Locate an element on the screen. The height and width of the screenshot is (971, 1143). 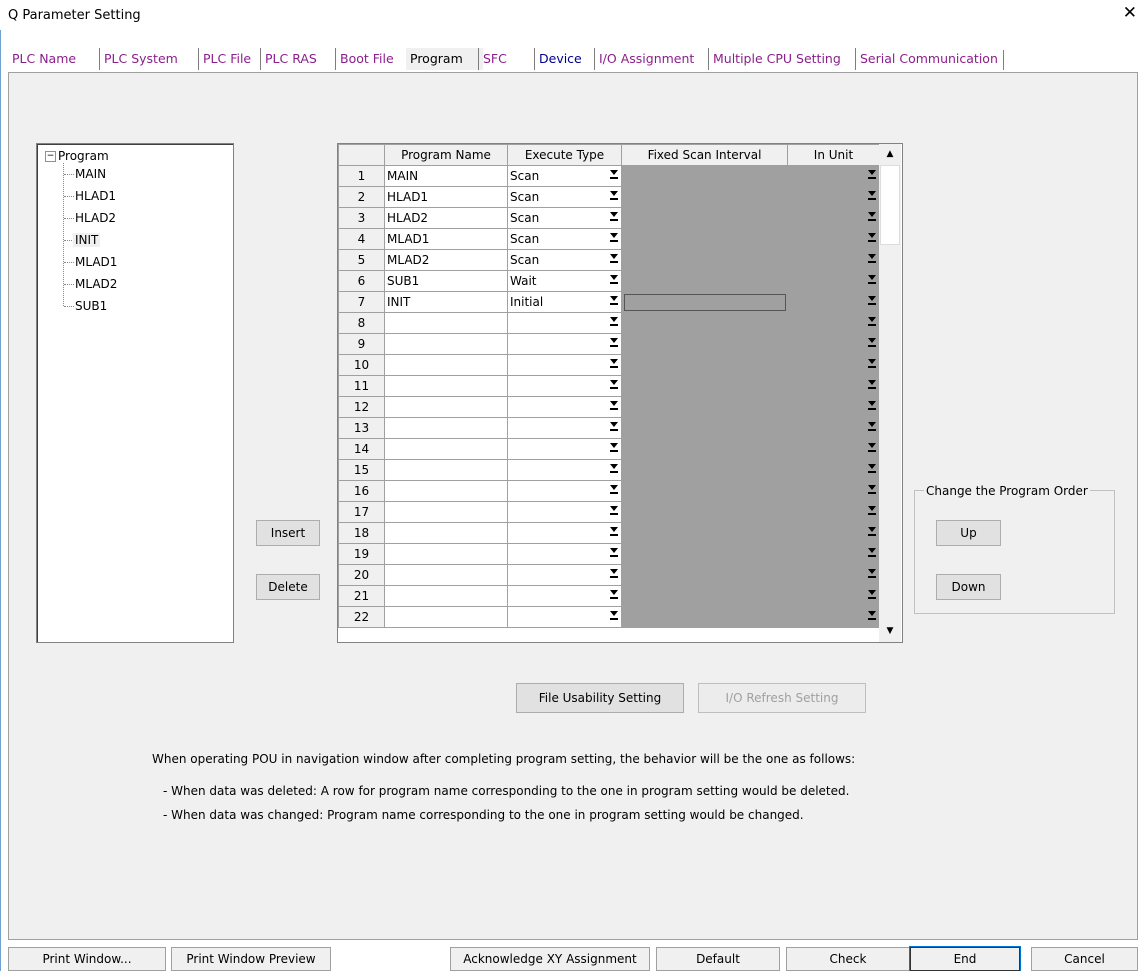
io-refresh-setting-button: I/O Refresh Setting is located at coordinates (782, 698).